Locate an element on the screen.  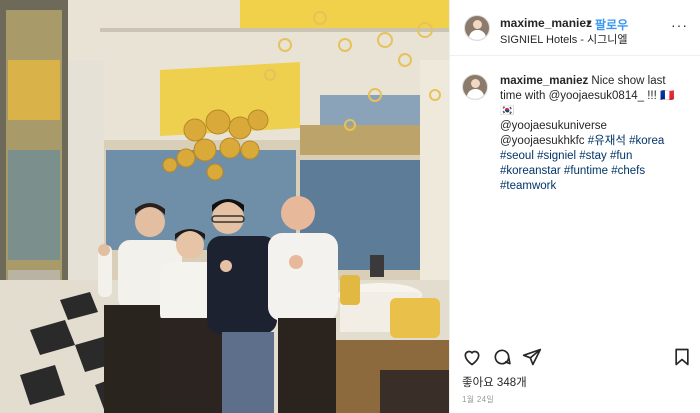
post-date: 1월 24일 is located at coordinates (478, 399).